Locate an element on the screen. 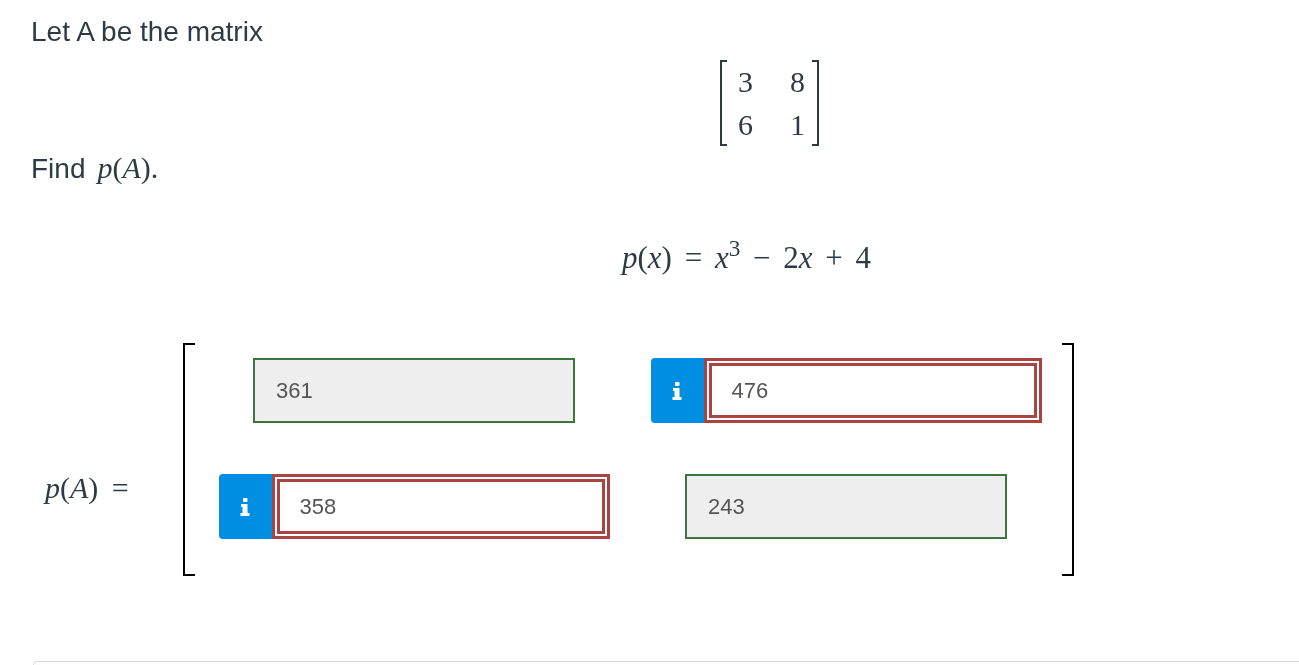 Image resolution: width=1299 pixels, height=665 pixels. answer-field: 358 is located at coordinates (440, 506).